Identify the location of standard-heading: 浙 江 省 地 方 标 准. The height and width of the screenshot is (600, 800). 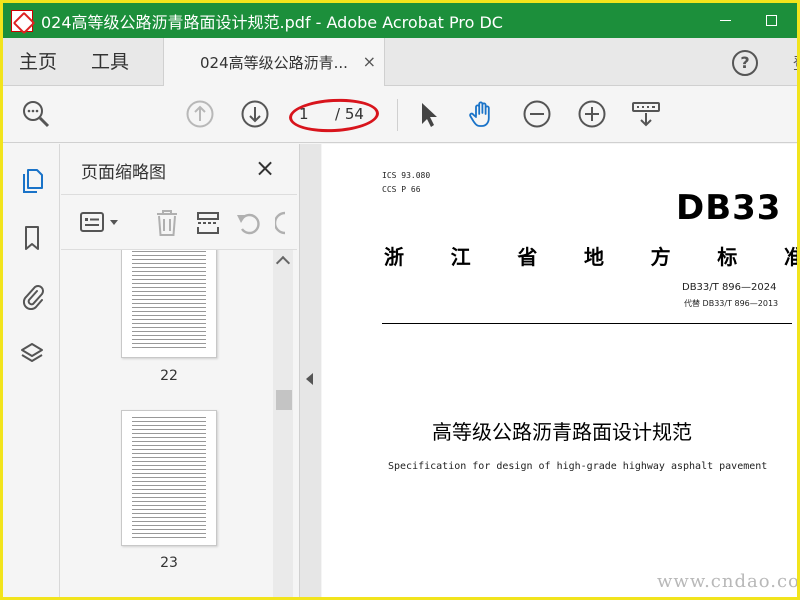
(590, 255).